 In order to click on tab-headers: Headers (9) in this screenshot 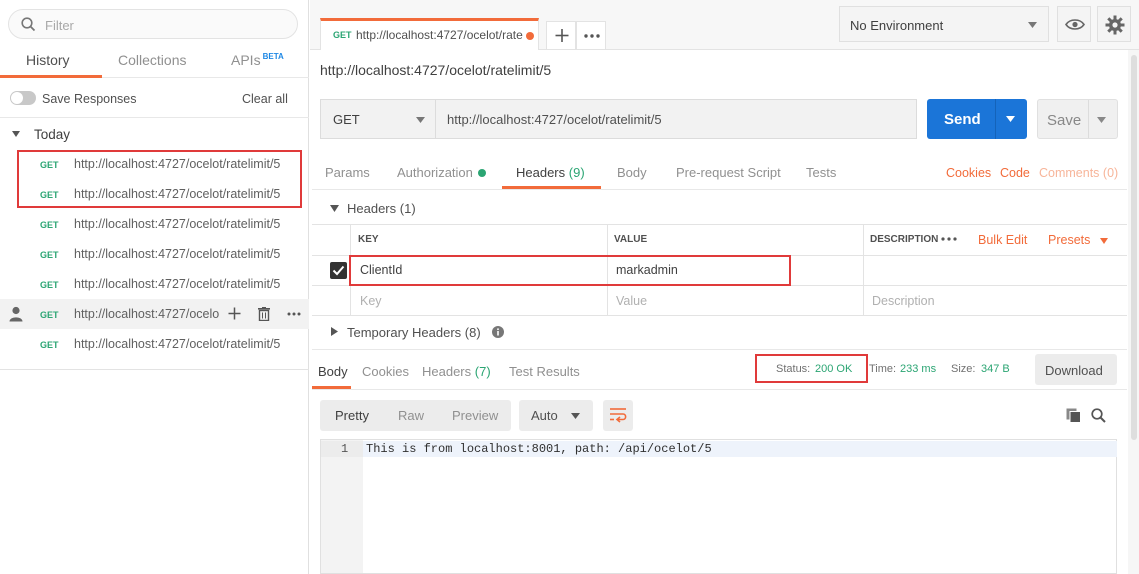, I will do `click(550, 172)`.